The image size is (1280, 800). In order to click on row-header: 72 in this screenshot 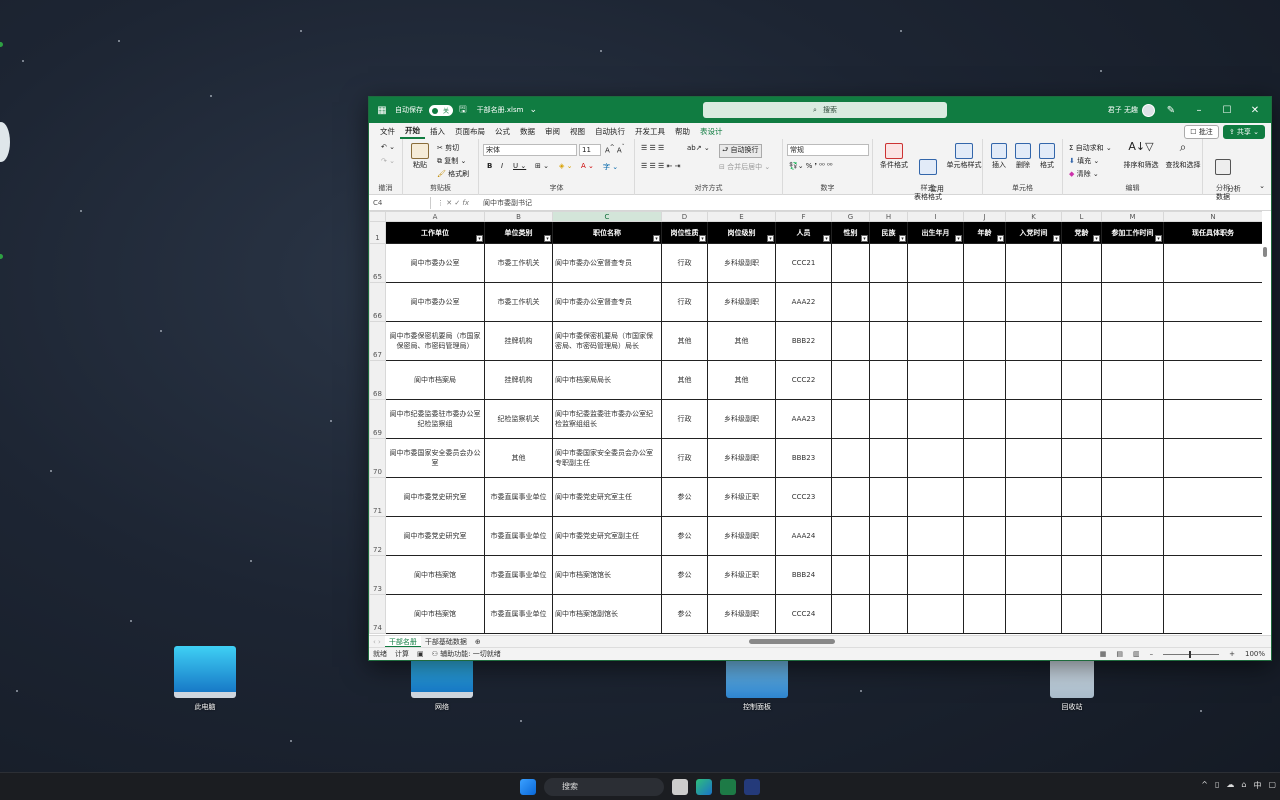, I will do `click(377, 536)`.